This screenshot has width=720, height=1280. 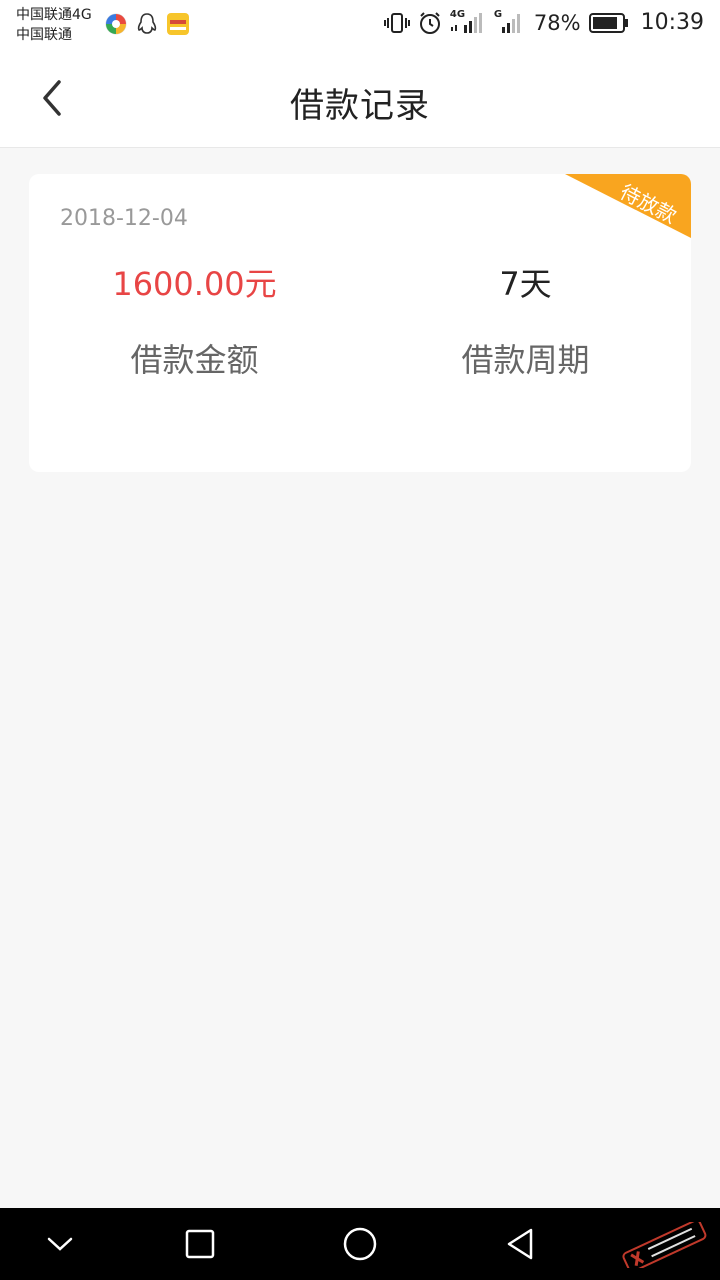 I want to click on hide-nav-button, so click(x=60, y=1244).